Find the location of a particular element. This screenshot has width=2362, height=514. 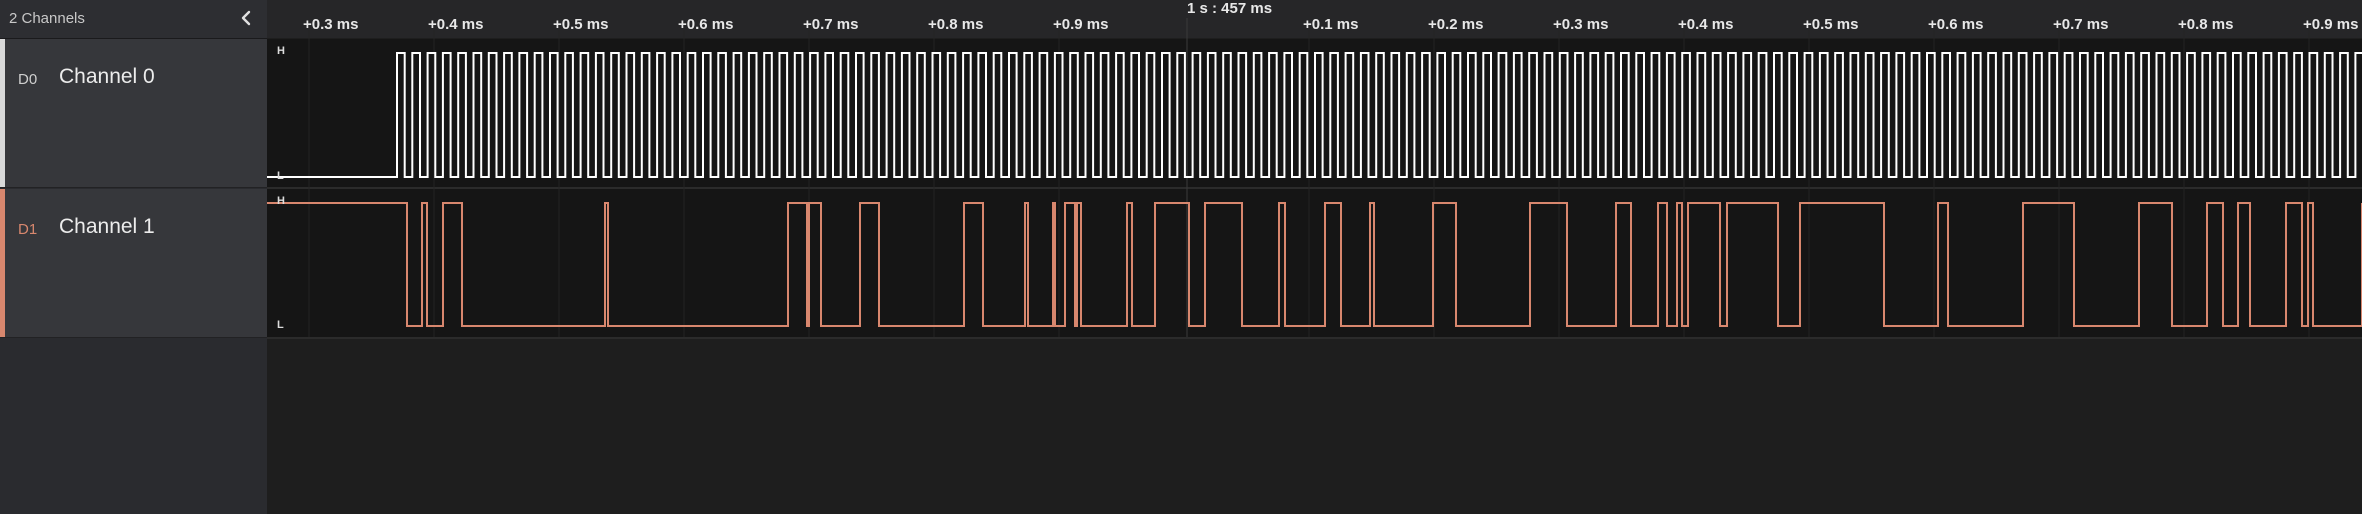

channel-name: Channel 1 is located at coordinates (107, 226).